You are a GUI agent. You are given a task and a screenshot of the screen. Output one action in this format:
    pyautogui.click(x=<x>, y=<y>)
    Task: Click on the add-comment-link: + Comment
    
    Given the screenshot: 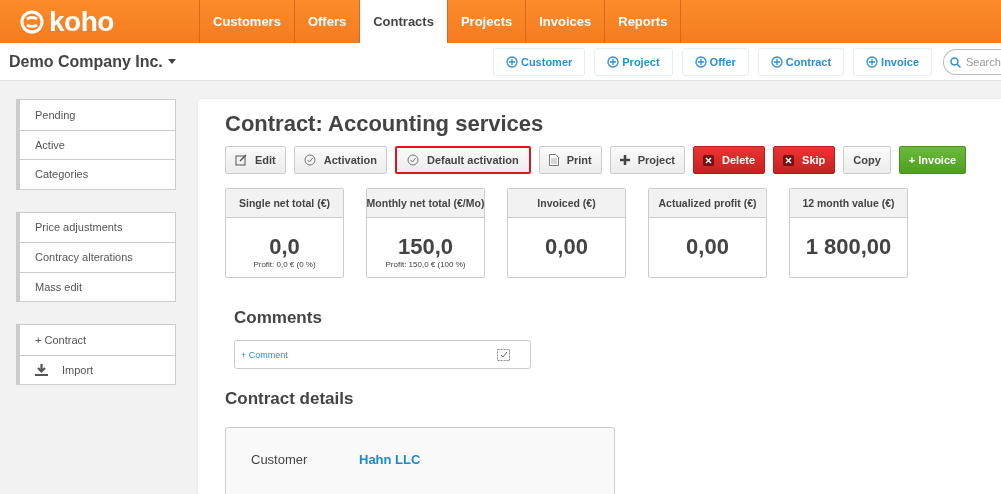 What is the action you would take?
    pyautogui.click(x=264, y=354)
    